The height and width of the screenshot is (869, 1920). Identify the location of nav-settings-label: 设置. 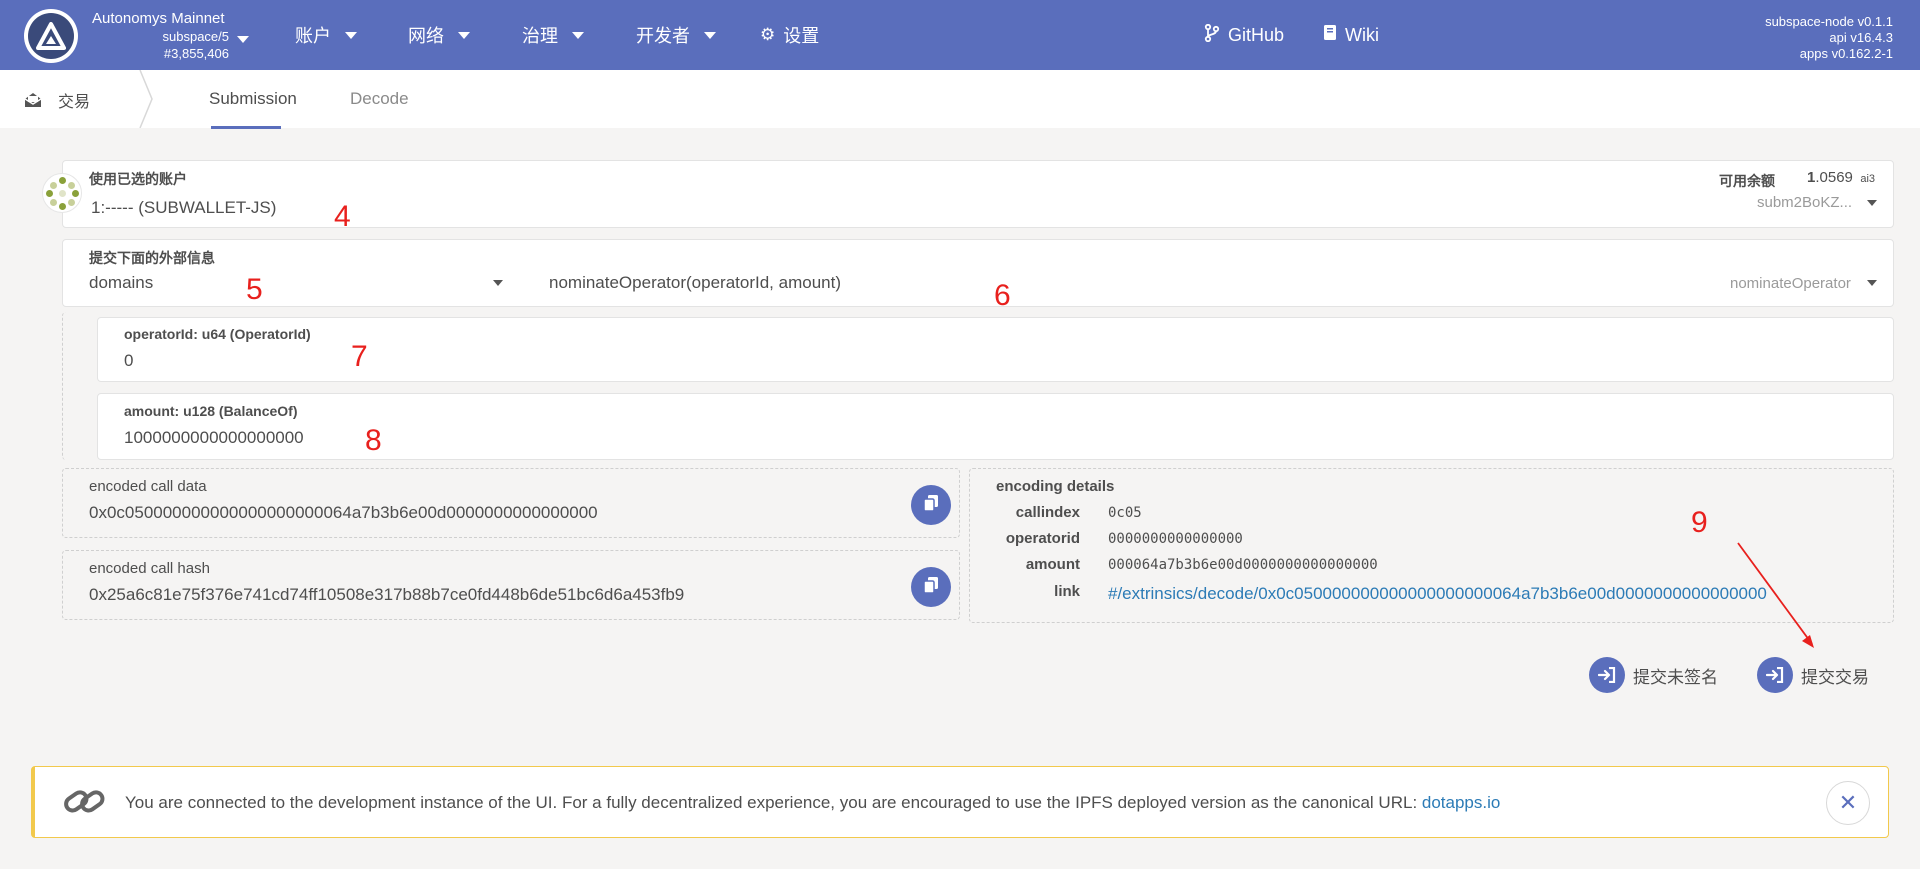
(801, 36).